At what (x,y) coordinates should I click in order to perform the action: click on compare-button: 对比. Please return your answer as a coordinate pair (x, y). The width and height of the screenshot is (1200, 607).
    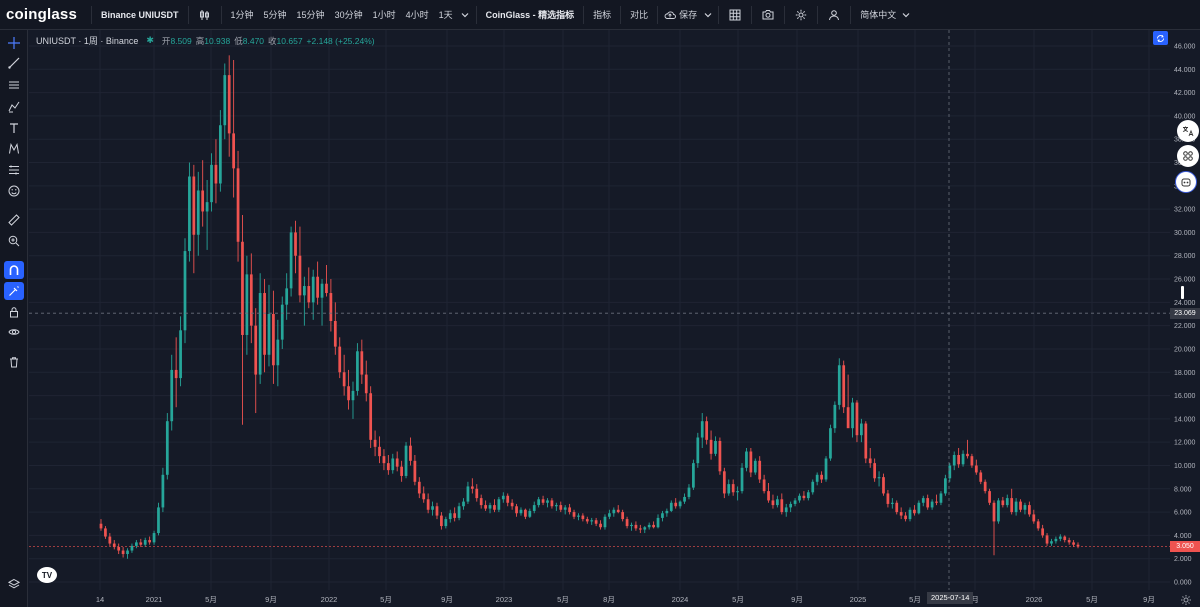
    Looking at the image, I should click on (639, 15).